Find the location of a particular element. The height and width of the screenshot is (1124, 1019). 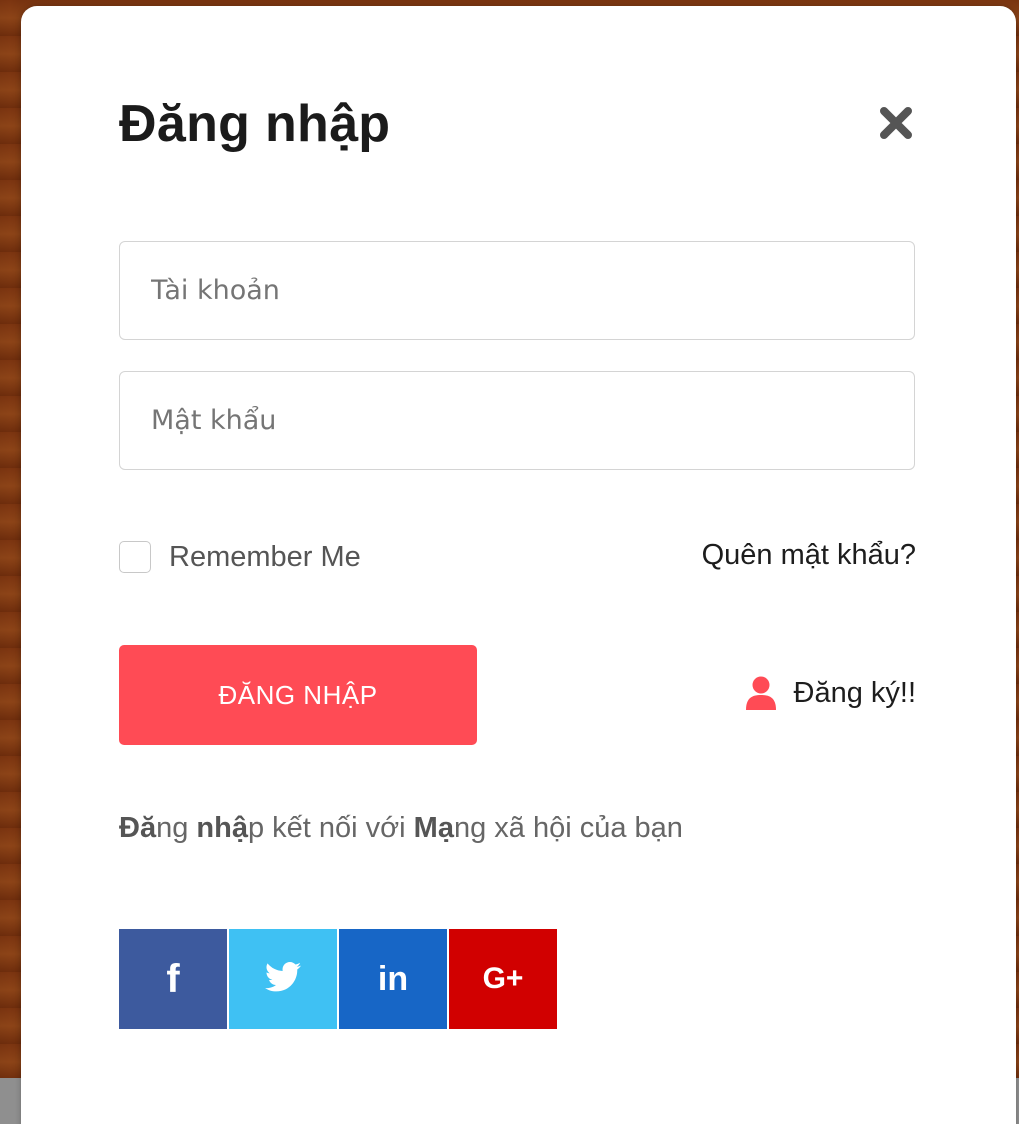

social-prompt-part-5: Mạ is located at coordinates (433, 828).